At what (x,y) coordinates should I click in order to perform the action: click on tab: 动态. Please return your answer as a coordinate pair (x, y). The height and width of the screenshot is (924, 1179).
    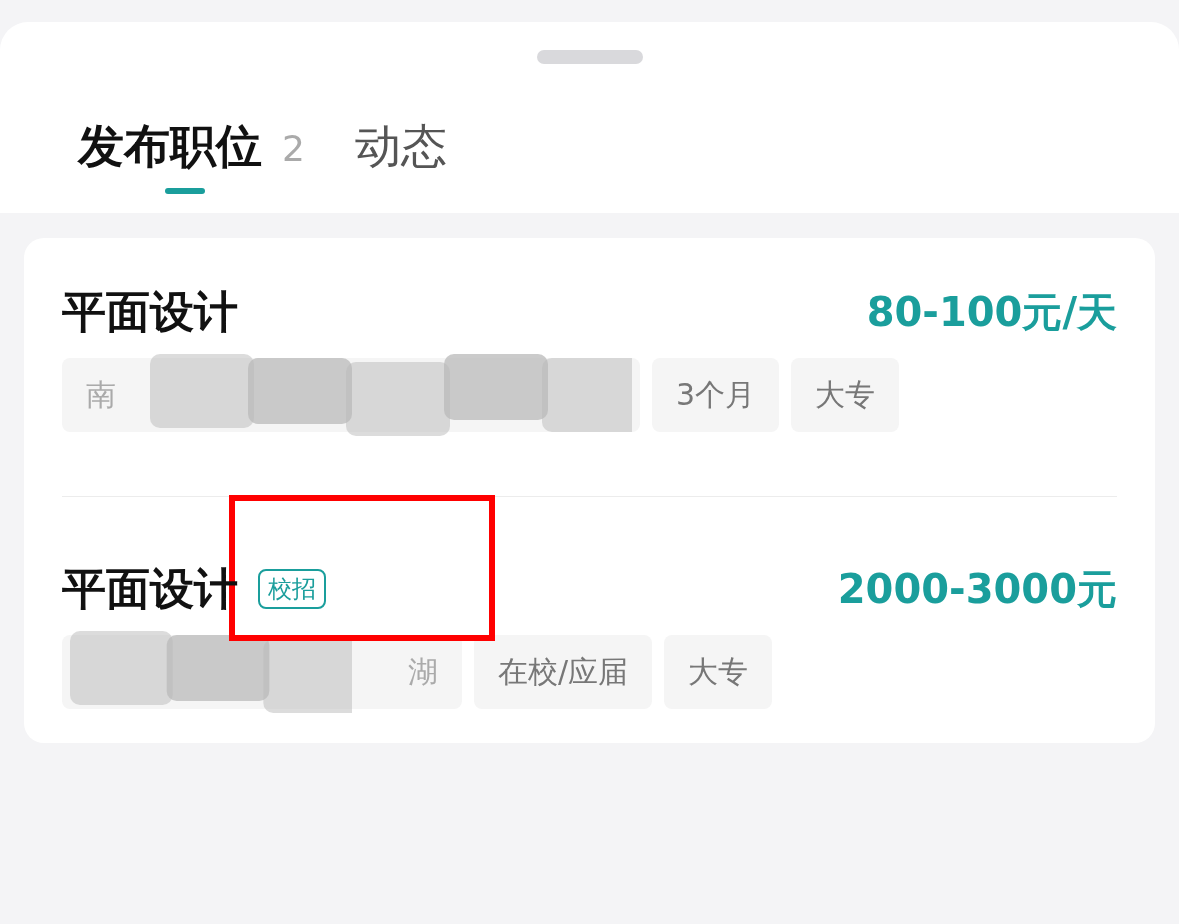
    Looking at the image, I should click on (400, 146).